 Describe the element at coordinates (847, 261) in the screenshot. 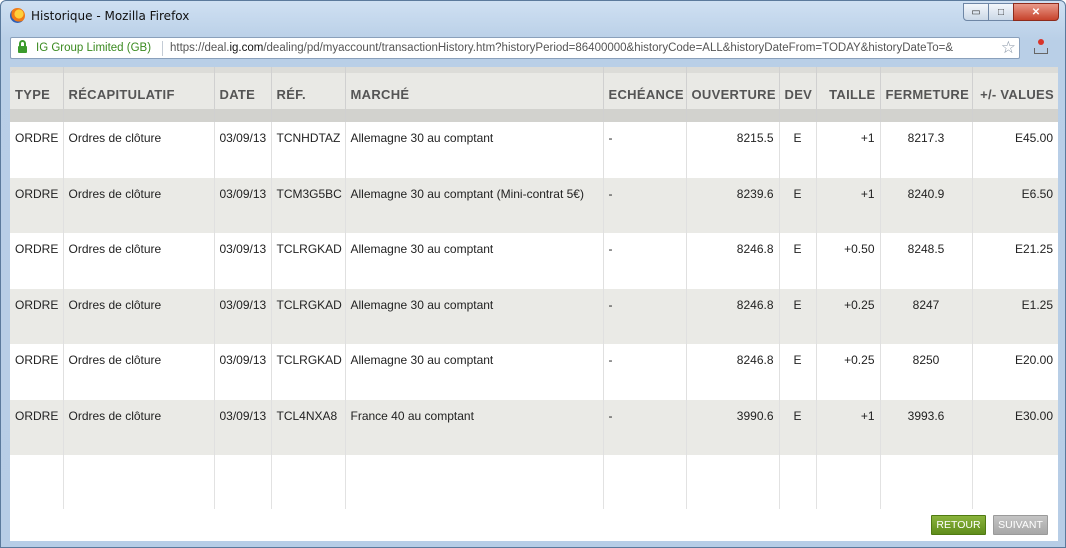

I see `cell-size: +0.50` at that location.